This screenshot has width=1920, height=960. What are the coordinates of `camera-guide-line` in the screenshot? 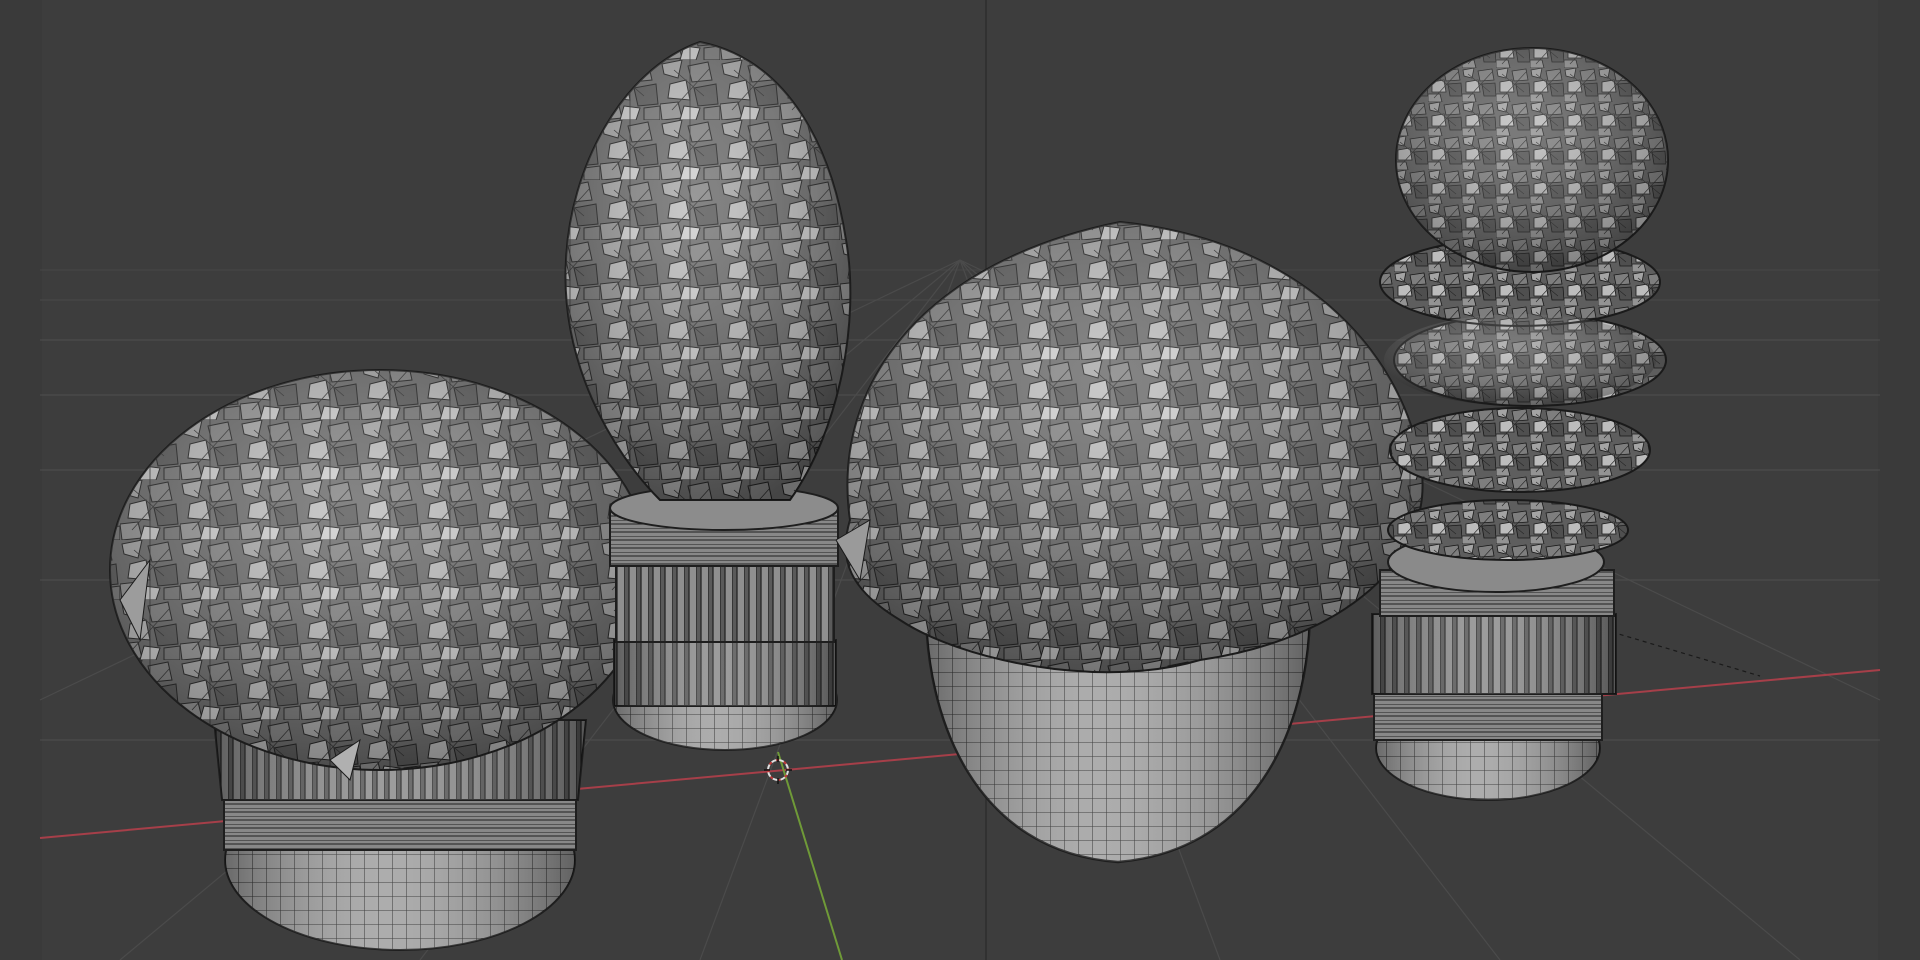 It's located at (1686, 654).